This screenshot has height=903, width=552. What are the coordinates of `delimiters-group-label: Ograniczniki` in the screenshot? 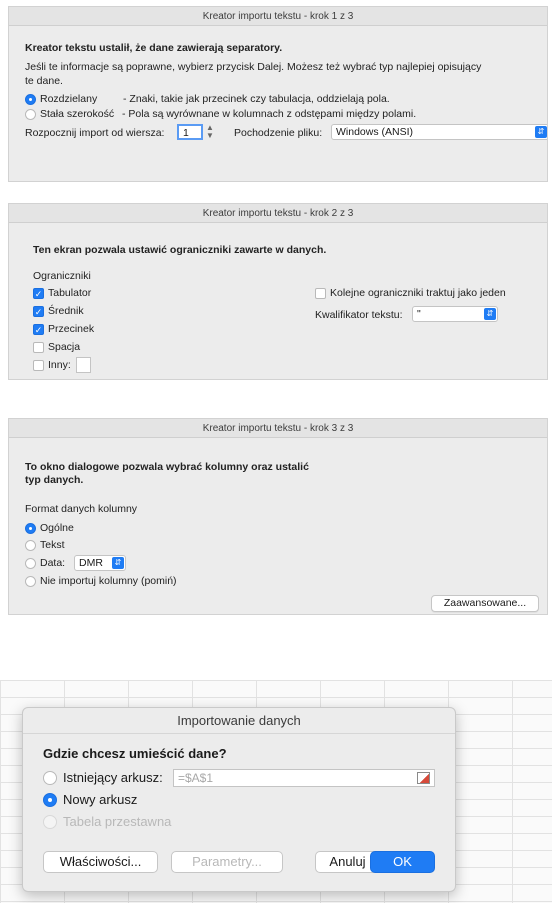 It's located at (62, 276).